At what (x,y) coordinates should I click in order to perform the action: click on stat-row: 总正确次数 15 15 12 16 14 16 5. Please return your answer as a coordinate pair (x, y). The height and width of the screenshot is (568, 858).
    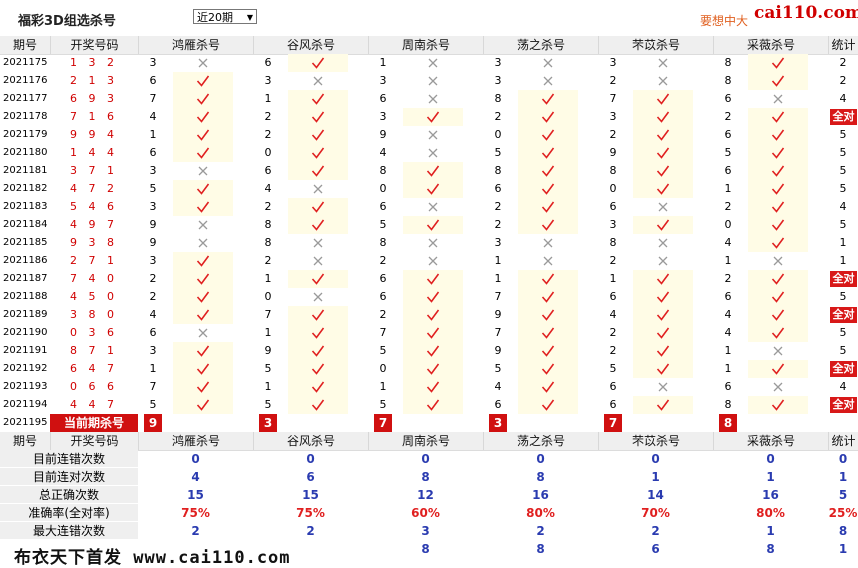
    Looking at the image, I should click on (429, 495).